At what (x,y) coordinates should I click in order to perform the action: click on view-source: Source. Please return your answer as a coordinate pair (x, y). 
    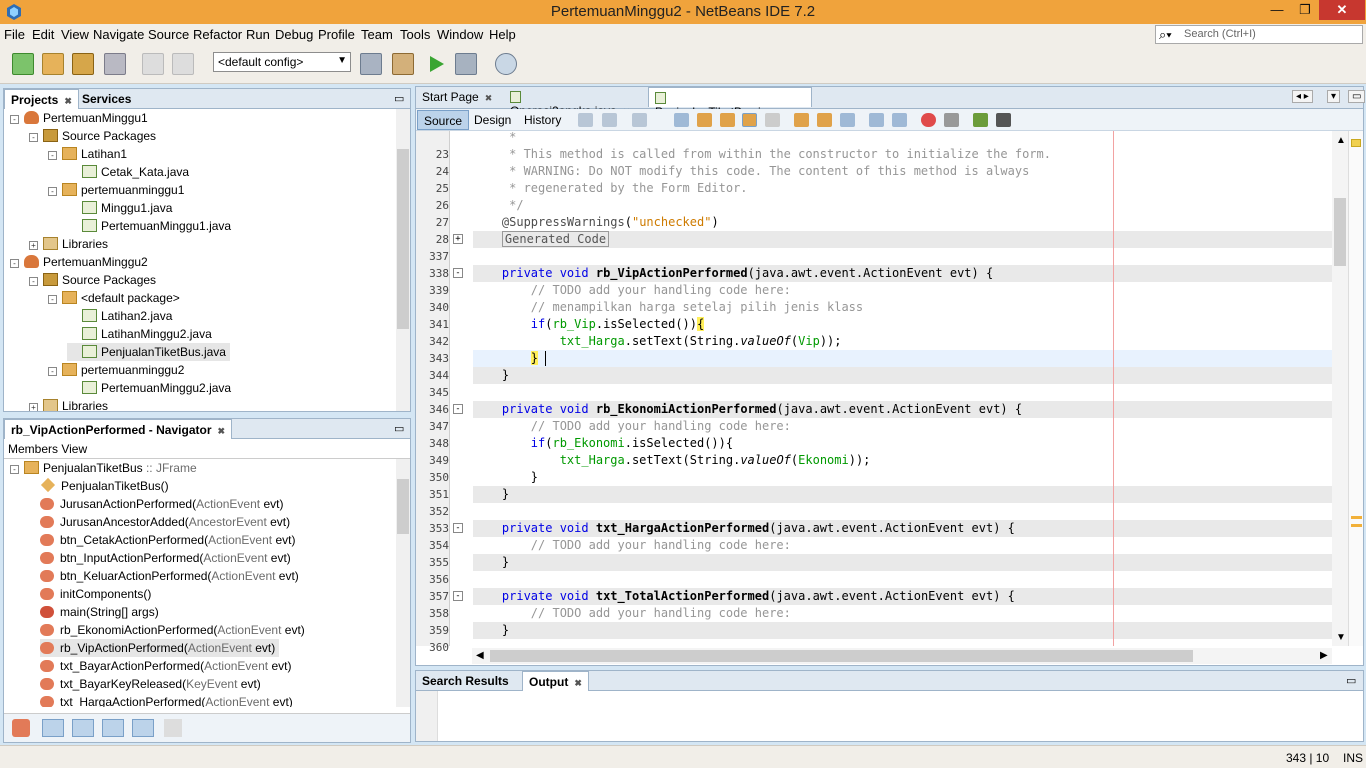
    Looking at the image, I should click on (443, 120).